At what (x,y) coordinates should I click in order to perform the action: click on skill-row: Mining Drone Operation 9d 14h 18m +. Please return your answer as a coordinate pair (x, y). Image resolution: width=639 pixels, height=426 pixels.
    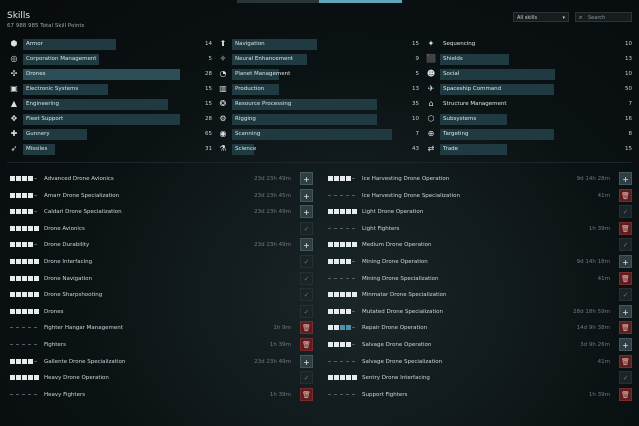
    Looking at the image, I should click on (478, 262).